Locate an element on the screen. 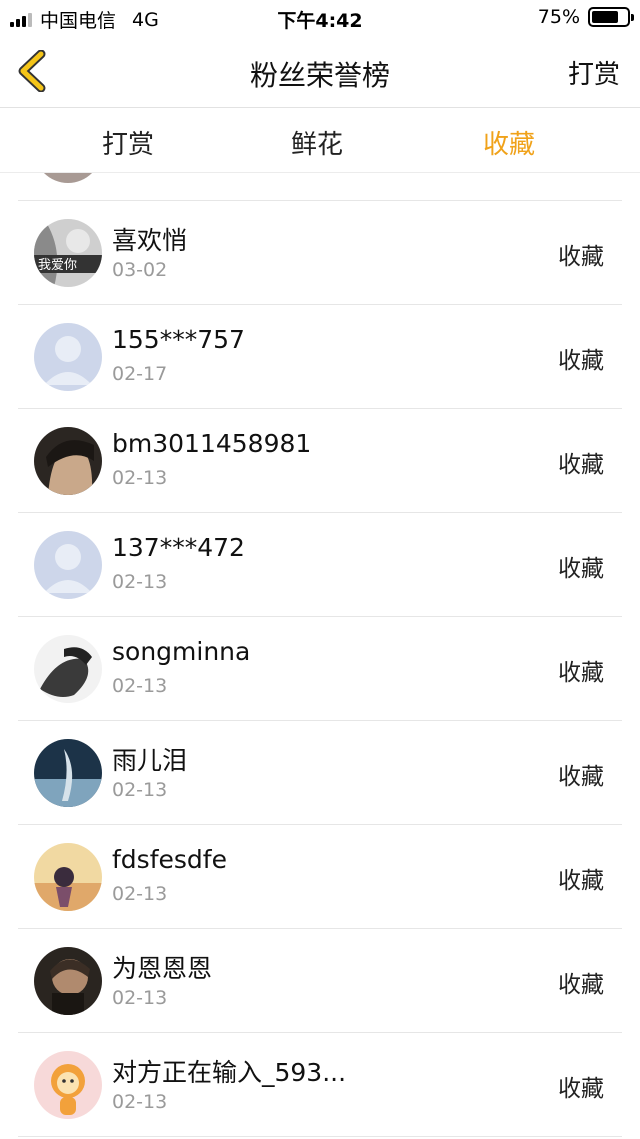 The height and width of the screenshot is (1139, 640). tab-flowers: 鲜花 is located at coordinates (317, 142).